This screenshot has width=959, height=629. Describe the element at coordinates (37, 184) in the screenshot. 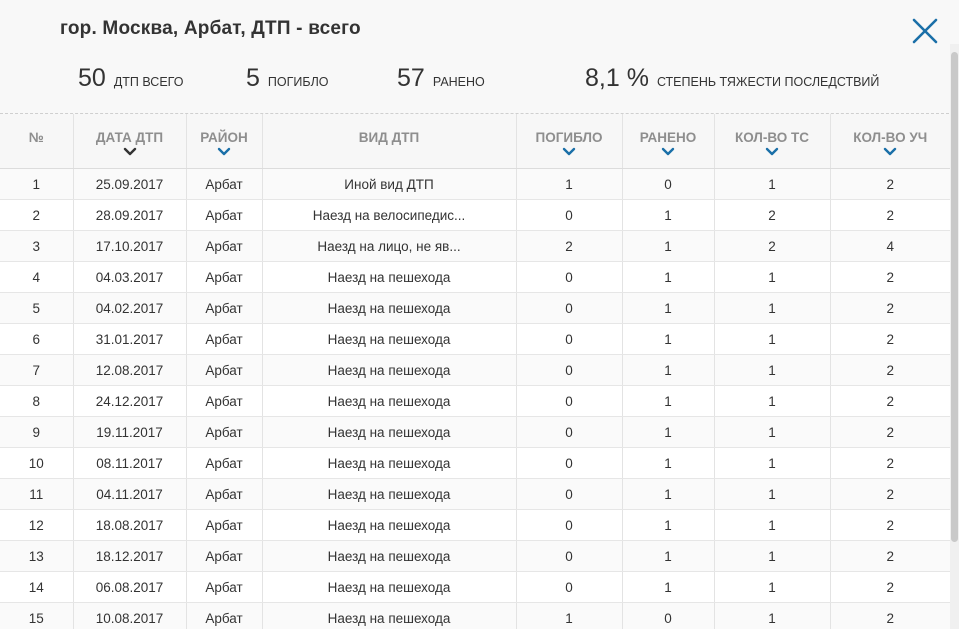

I see `cell-number: 1` at that location.